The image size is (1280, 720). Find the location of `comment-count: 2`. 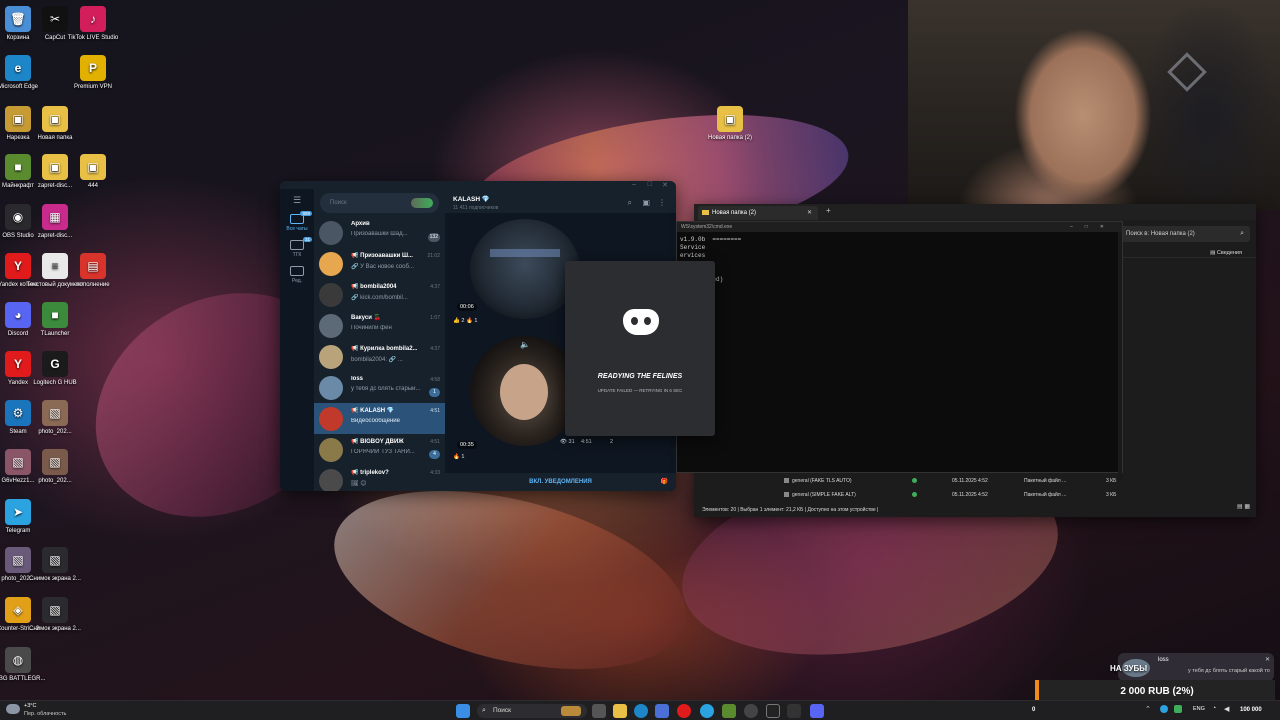

comment-count: 2 is located at coordinates (611, 442).